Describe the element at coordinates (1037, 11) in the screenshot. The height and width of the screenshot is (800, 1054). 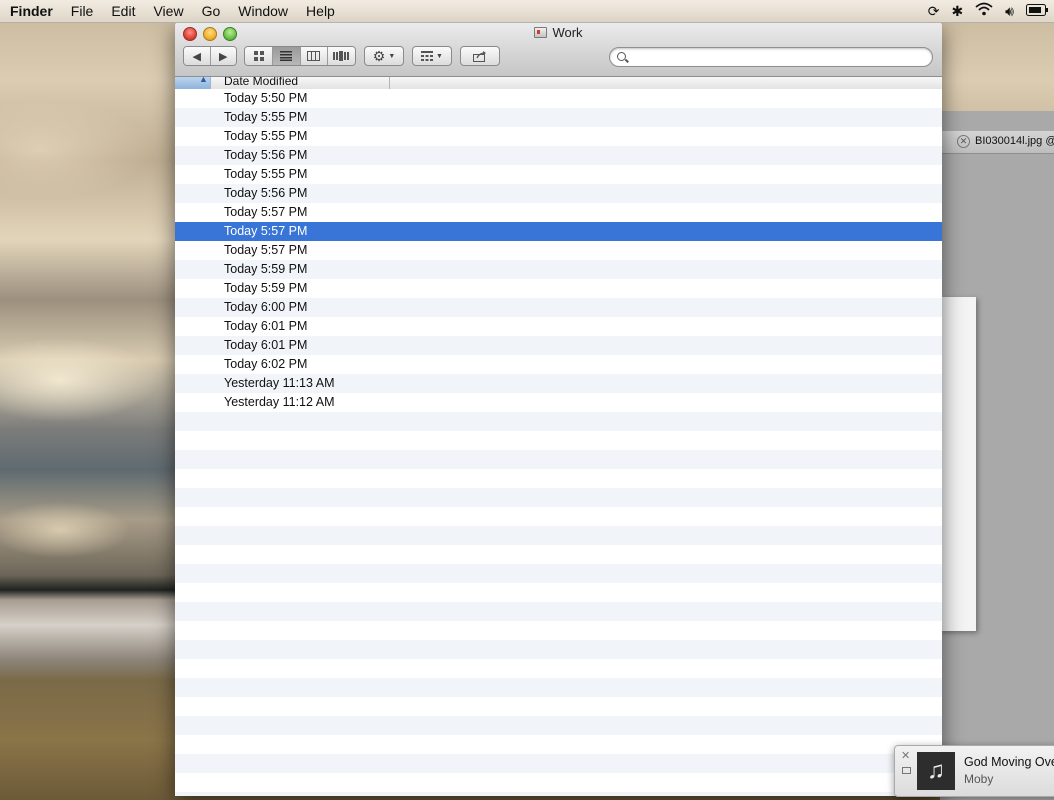
I see `battery-icon` at that location.